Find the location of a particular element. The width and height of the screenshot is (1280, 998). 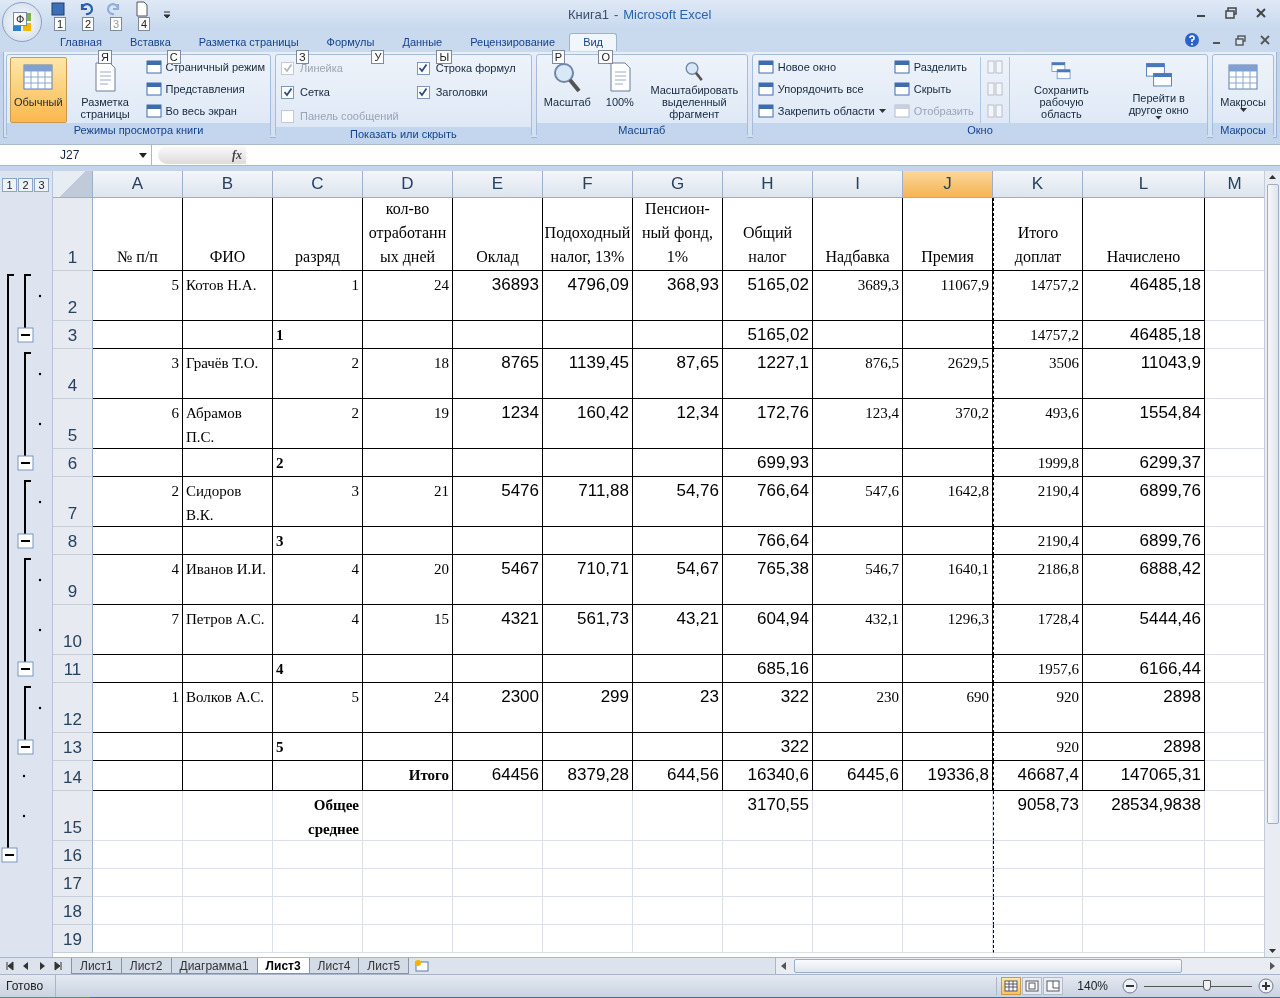

ribbon-tab: Формулы is located at coordinates (350, 42).